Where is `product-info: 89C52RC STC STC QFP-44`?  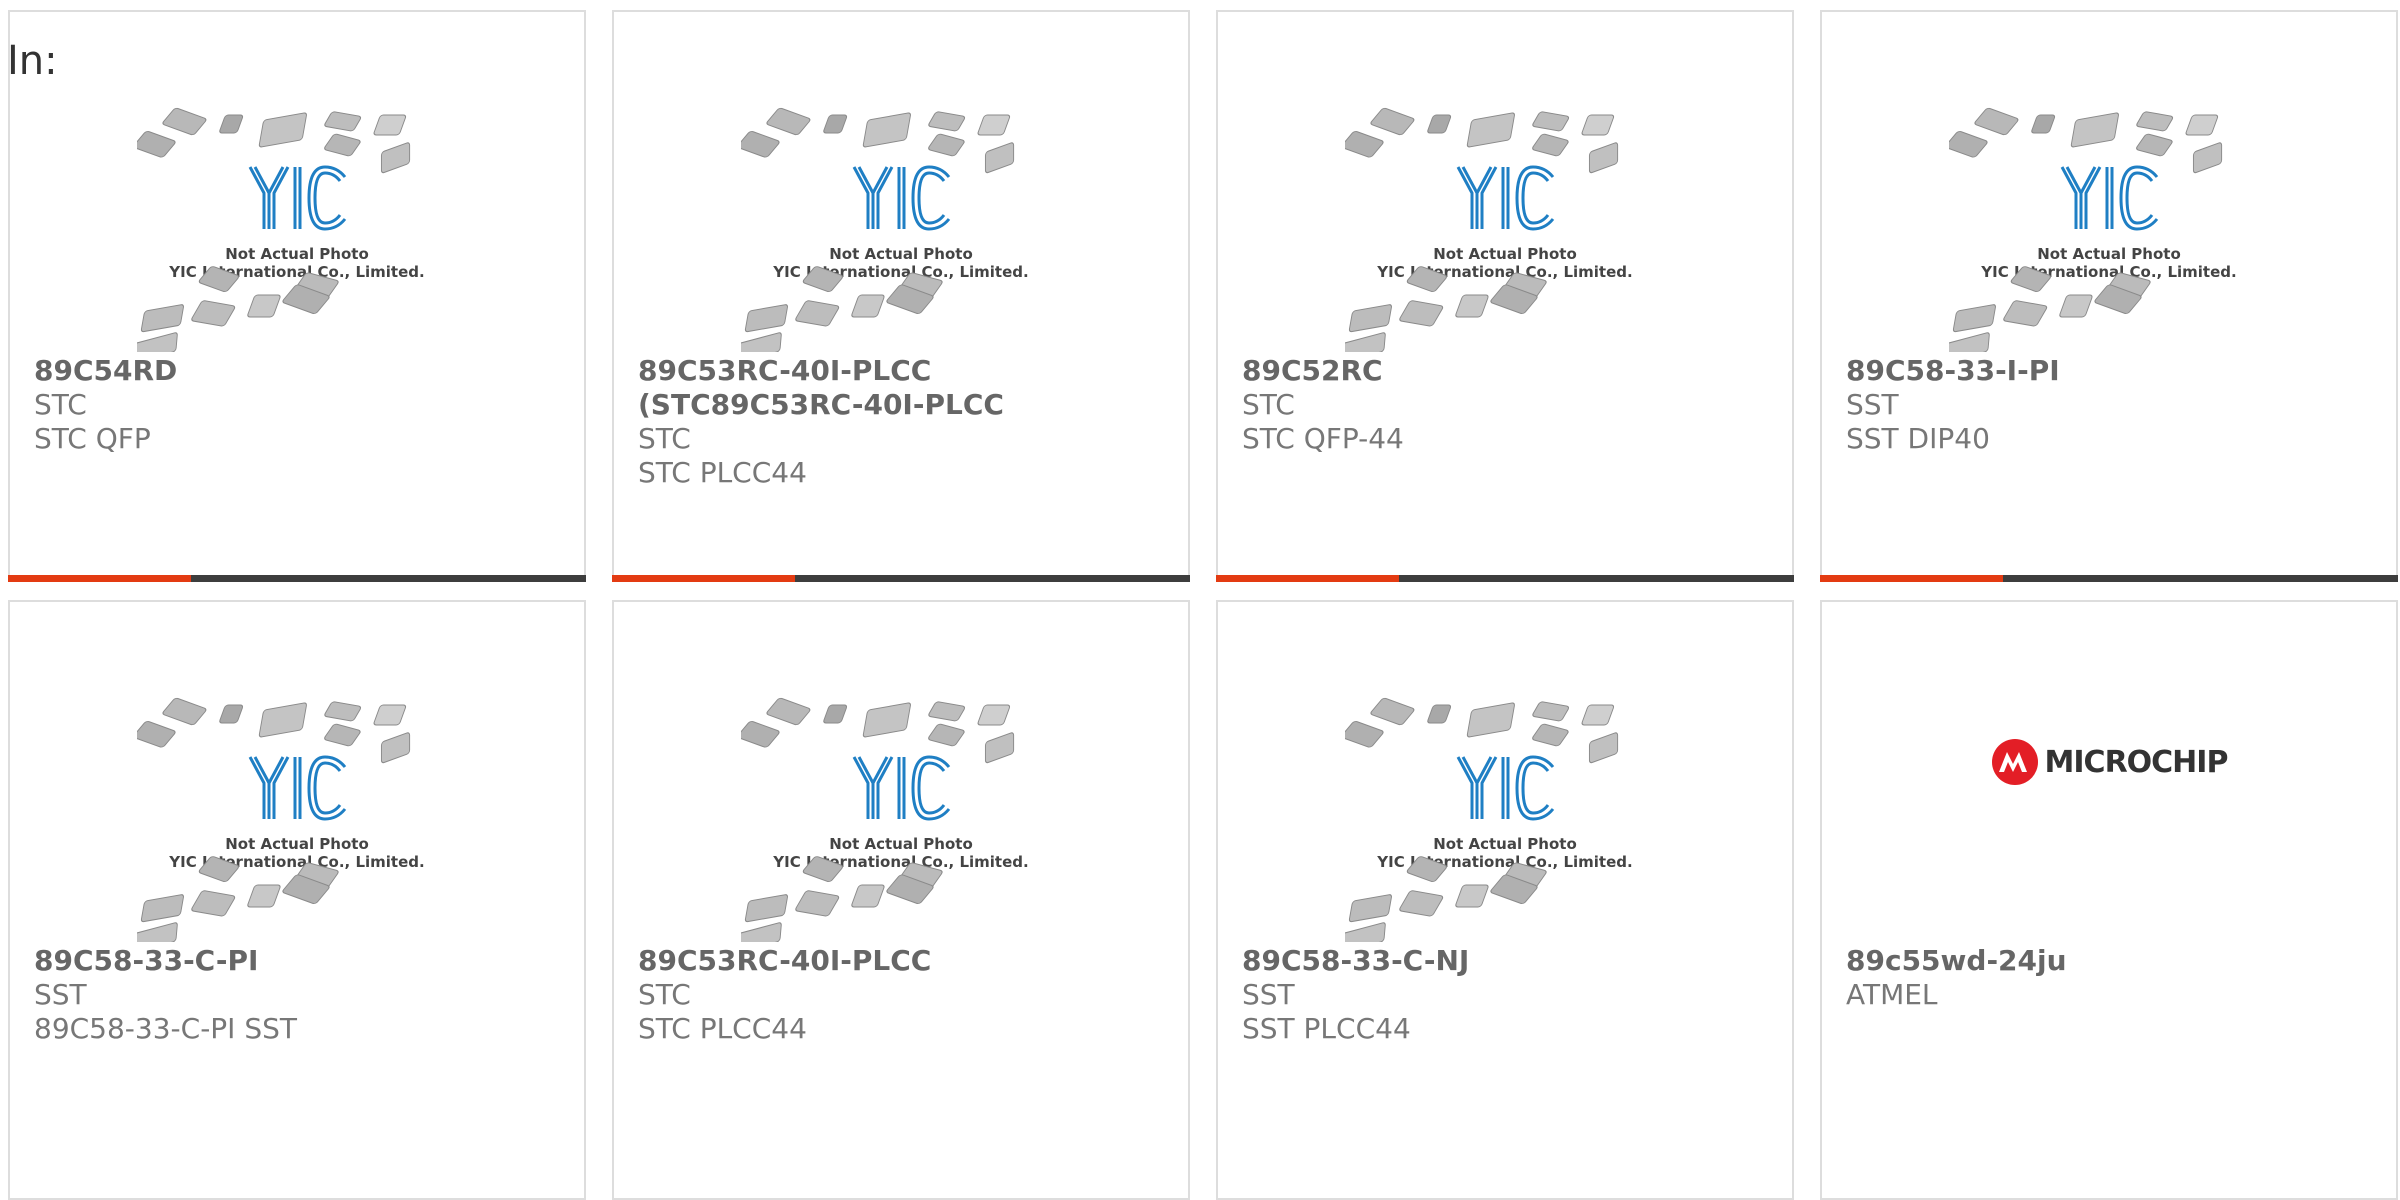 product-info: 89C52RC STC STC QFP-44 is located at coordinates (1505, 405).